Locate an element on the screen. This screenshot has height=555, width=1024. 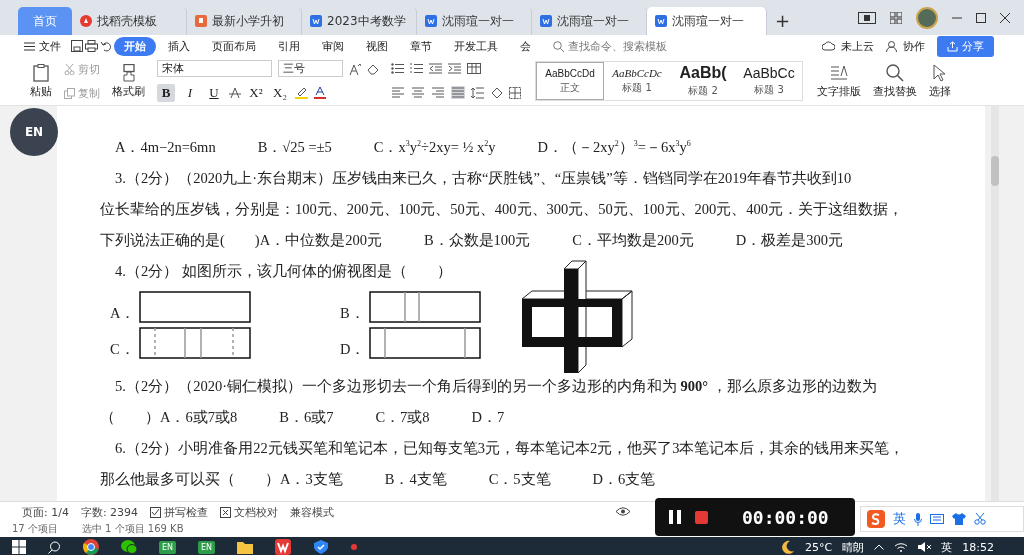
question-text: B．4支笔 is located at coordinates (415, 479).